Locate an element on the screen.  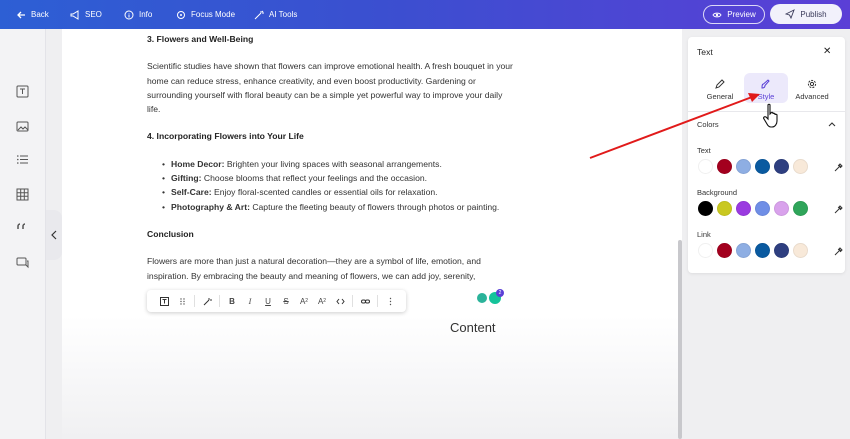
underline-icon: U is located at coordinates (268, 301).